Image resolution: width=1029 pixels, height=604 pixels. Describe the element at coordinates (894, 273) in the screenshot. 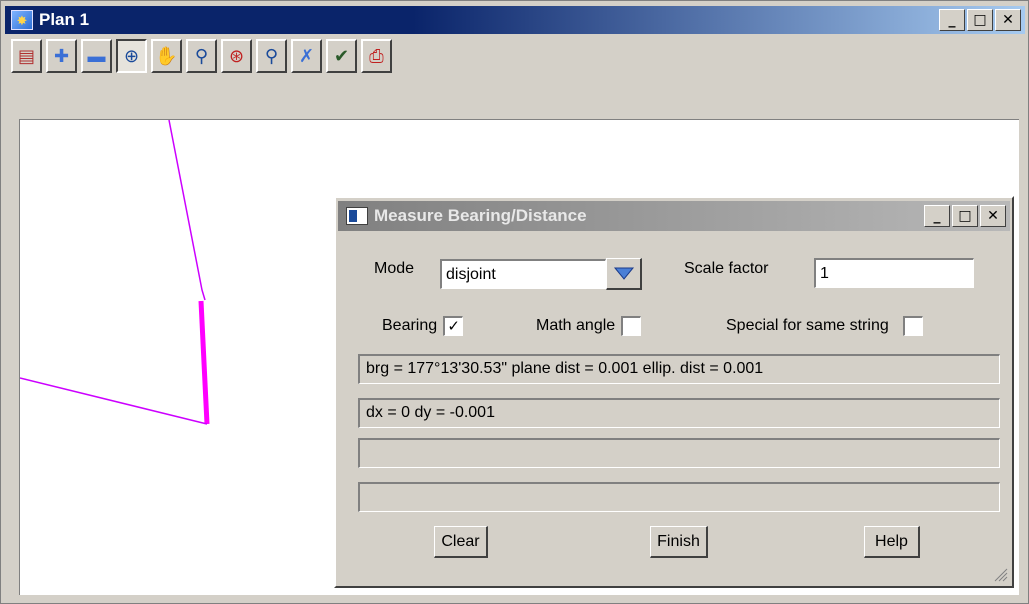

I see `scale-factor-field: 1` at that location.